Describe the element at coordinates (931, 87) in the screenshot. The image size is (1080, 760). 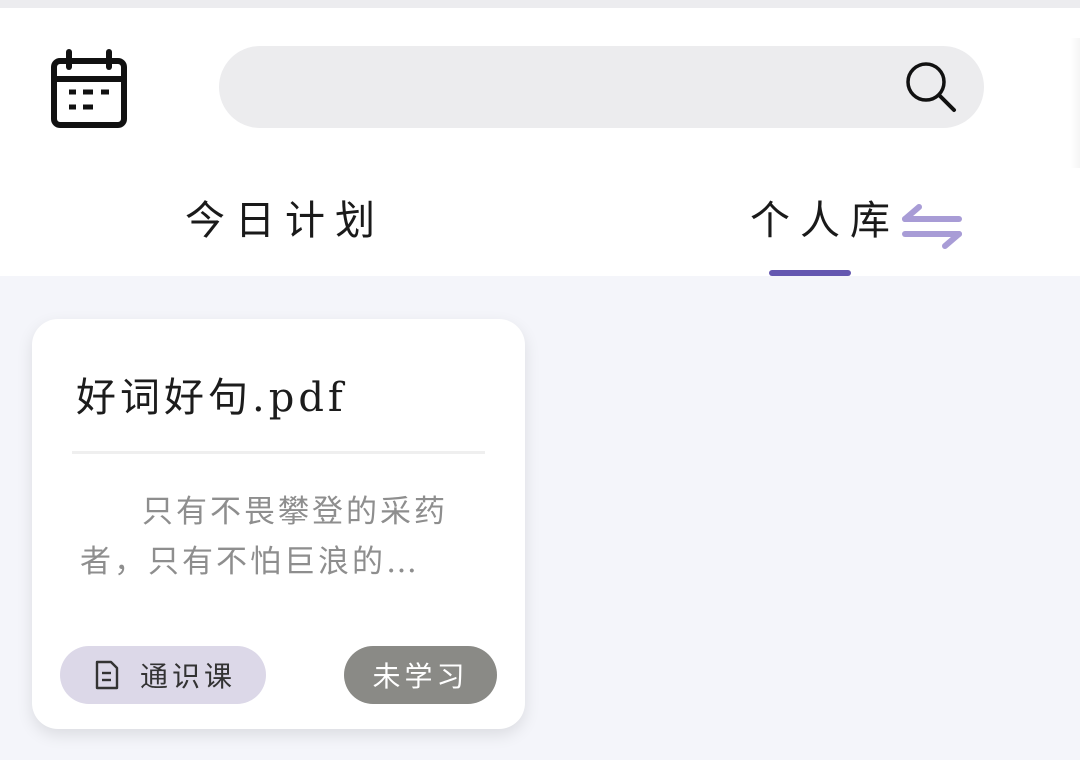
I see `search-icon` at that location.